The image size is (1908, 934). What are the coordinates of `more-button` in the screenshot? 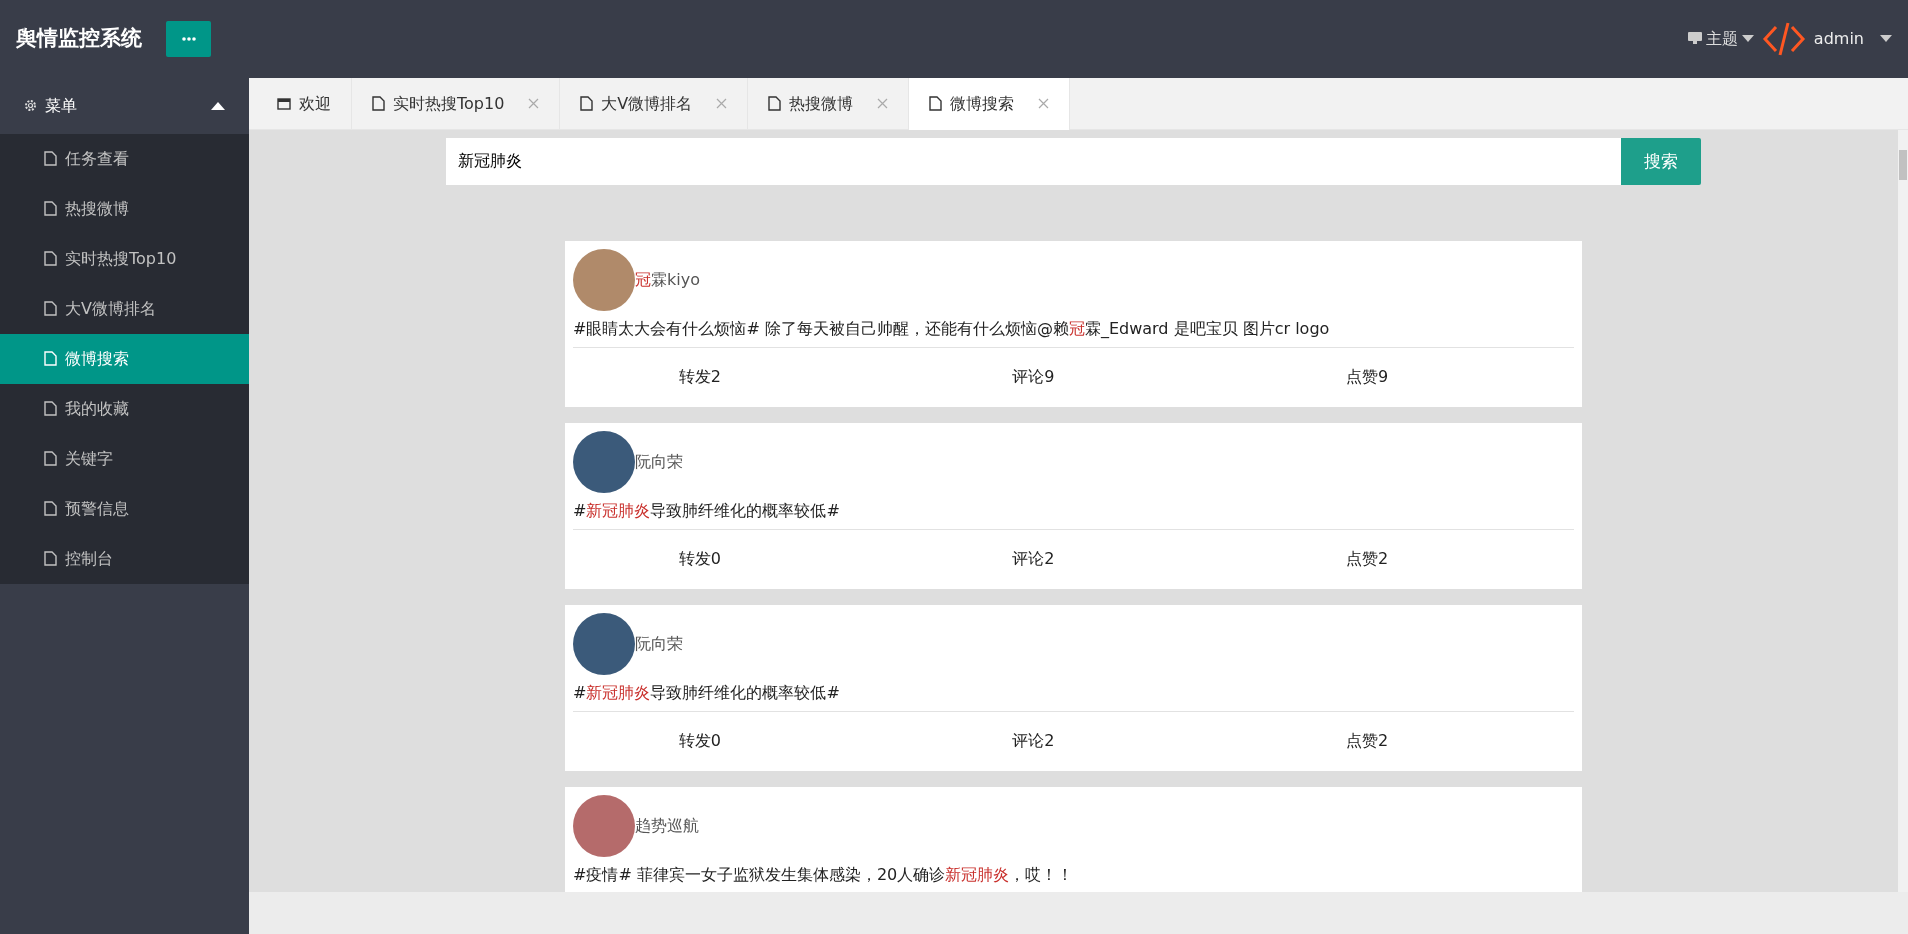 It's located at (188, 38).